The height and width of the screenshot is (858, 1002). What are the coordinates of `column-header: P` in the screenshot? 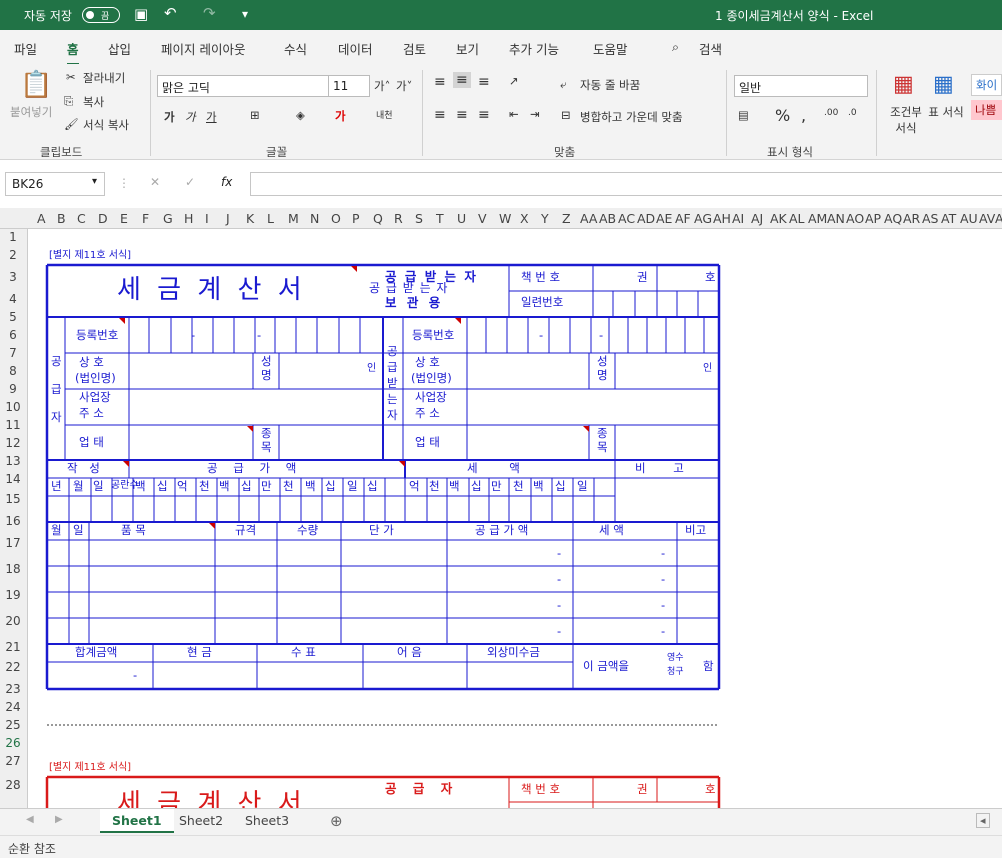 It's located at (356, 218).